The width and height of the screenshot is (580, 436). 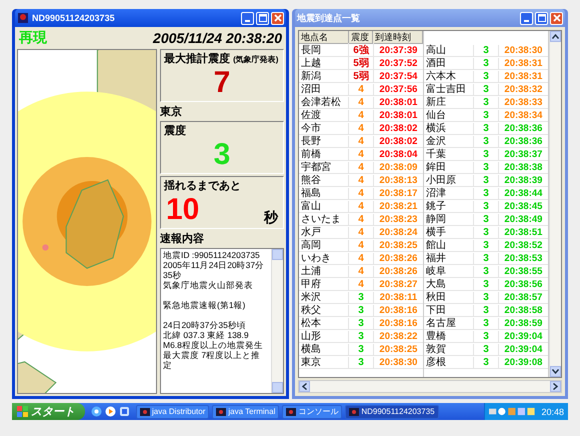 What do you see at coordinates (321, 219) in the screenshot?
I see `place-name-cell-text: さいたま` at bounding box center [321, 219].